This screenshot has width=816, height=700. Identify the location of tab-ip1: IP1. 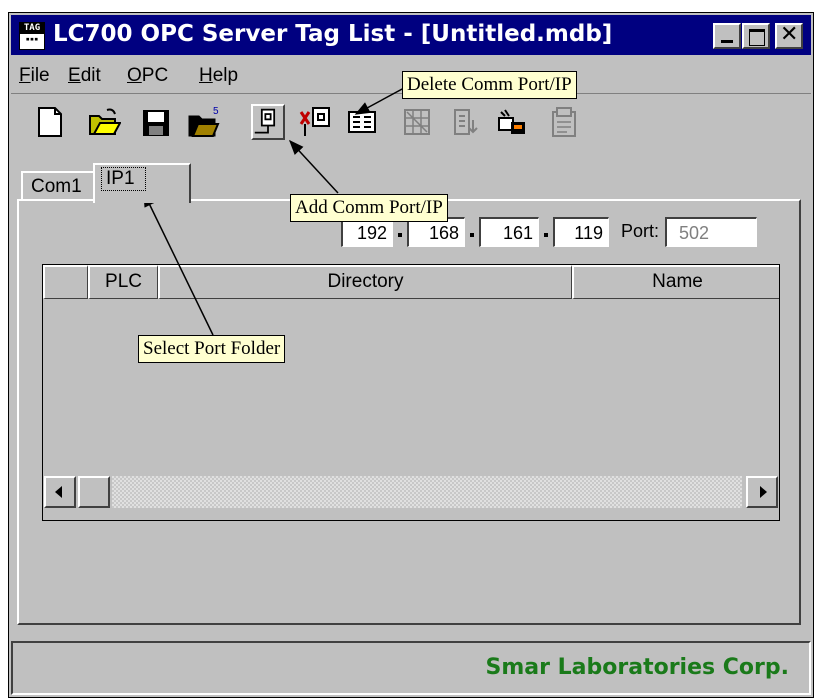
(142, 183).